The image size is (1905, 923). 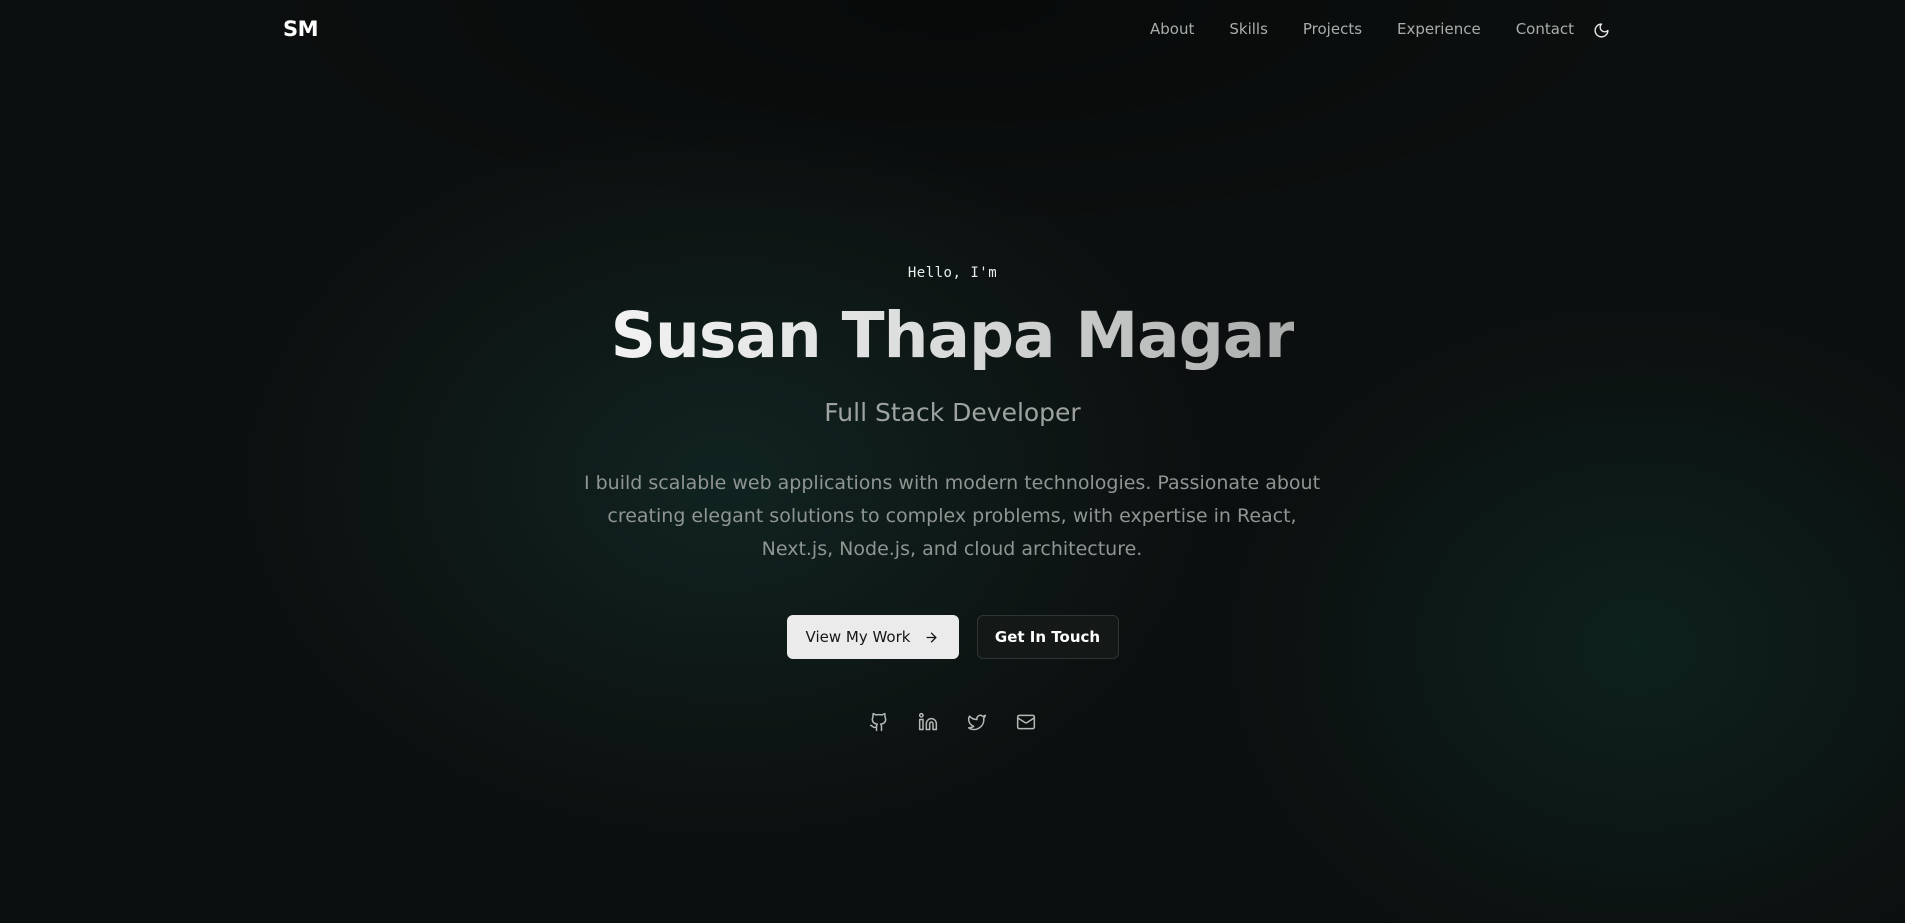 What do you see at coordinates (952, 722) in the screenshot?
I see `social-links` at bounding box center [952, 722].